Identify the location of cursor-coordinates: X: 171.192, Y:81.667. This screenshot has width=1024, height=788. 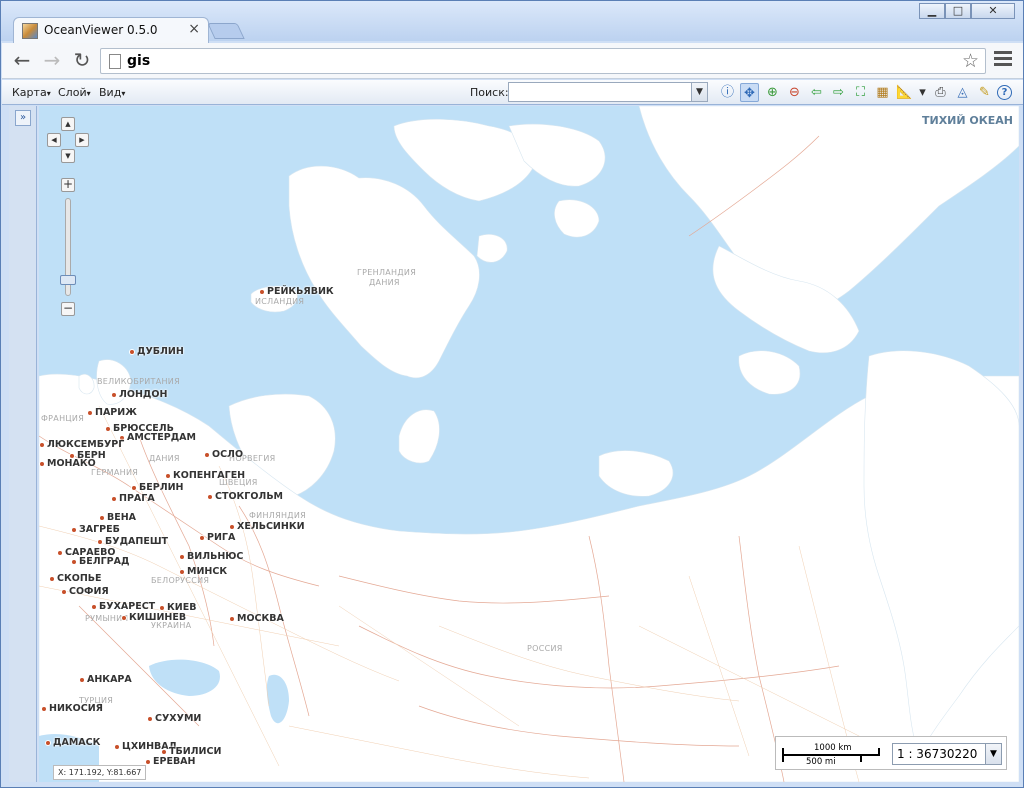
(100, 772).